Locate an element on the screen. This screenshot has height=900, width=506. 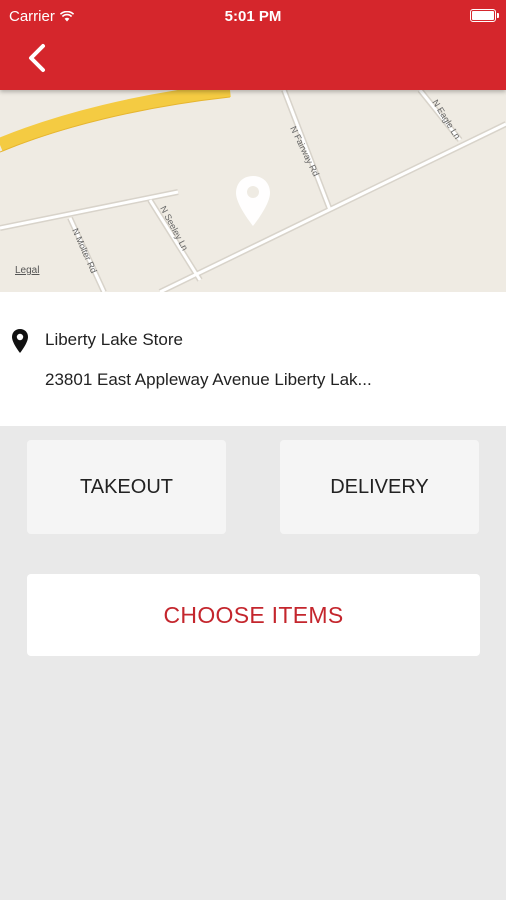
status-bar: Carrier 5:01 PM is located at coordinates (253, 16).